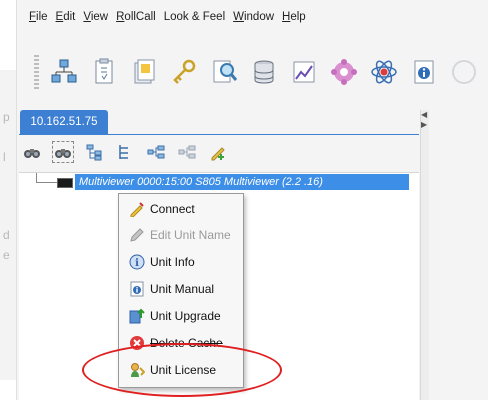 The image size is (488, 401). Describe the element at coordinates (144, 72) in the screenshot. I see `notes-icon` at that location.